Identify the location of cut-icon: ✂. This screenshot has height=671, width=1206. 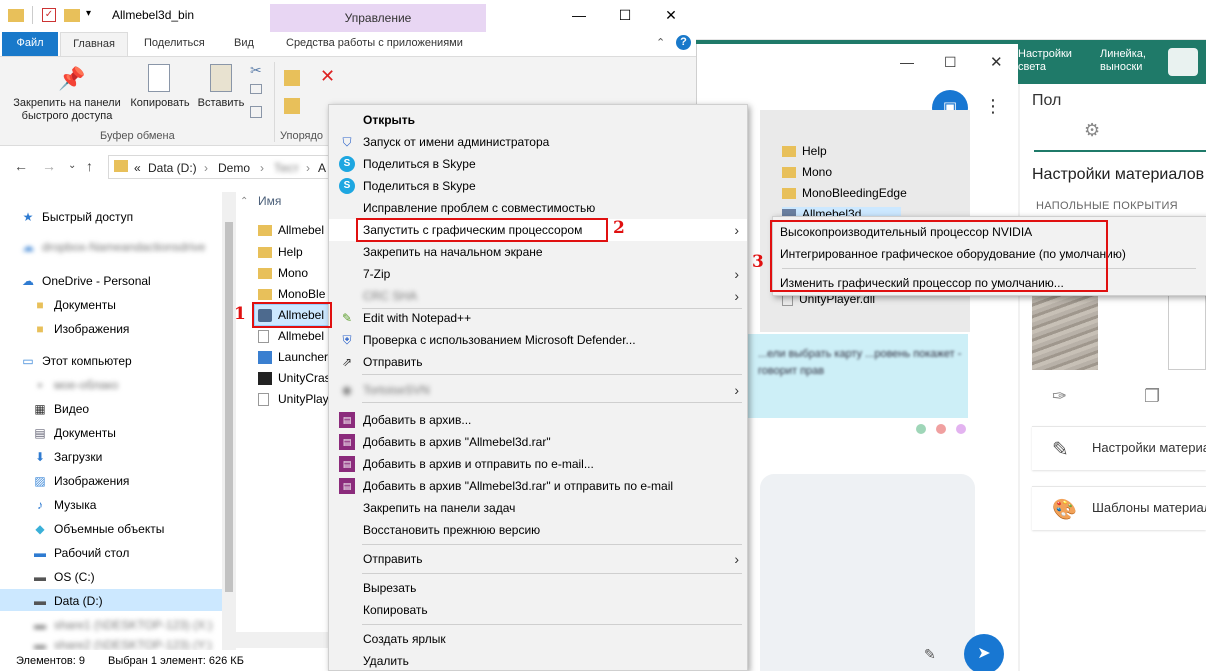
(256, 70).